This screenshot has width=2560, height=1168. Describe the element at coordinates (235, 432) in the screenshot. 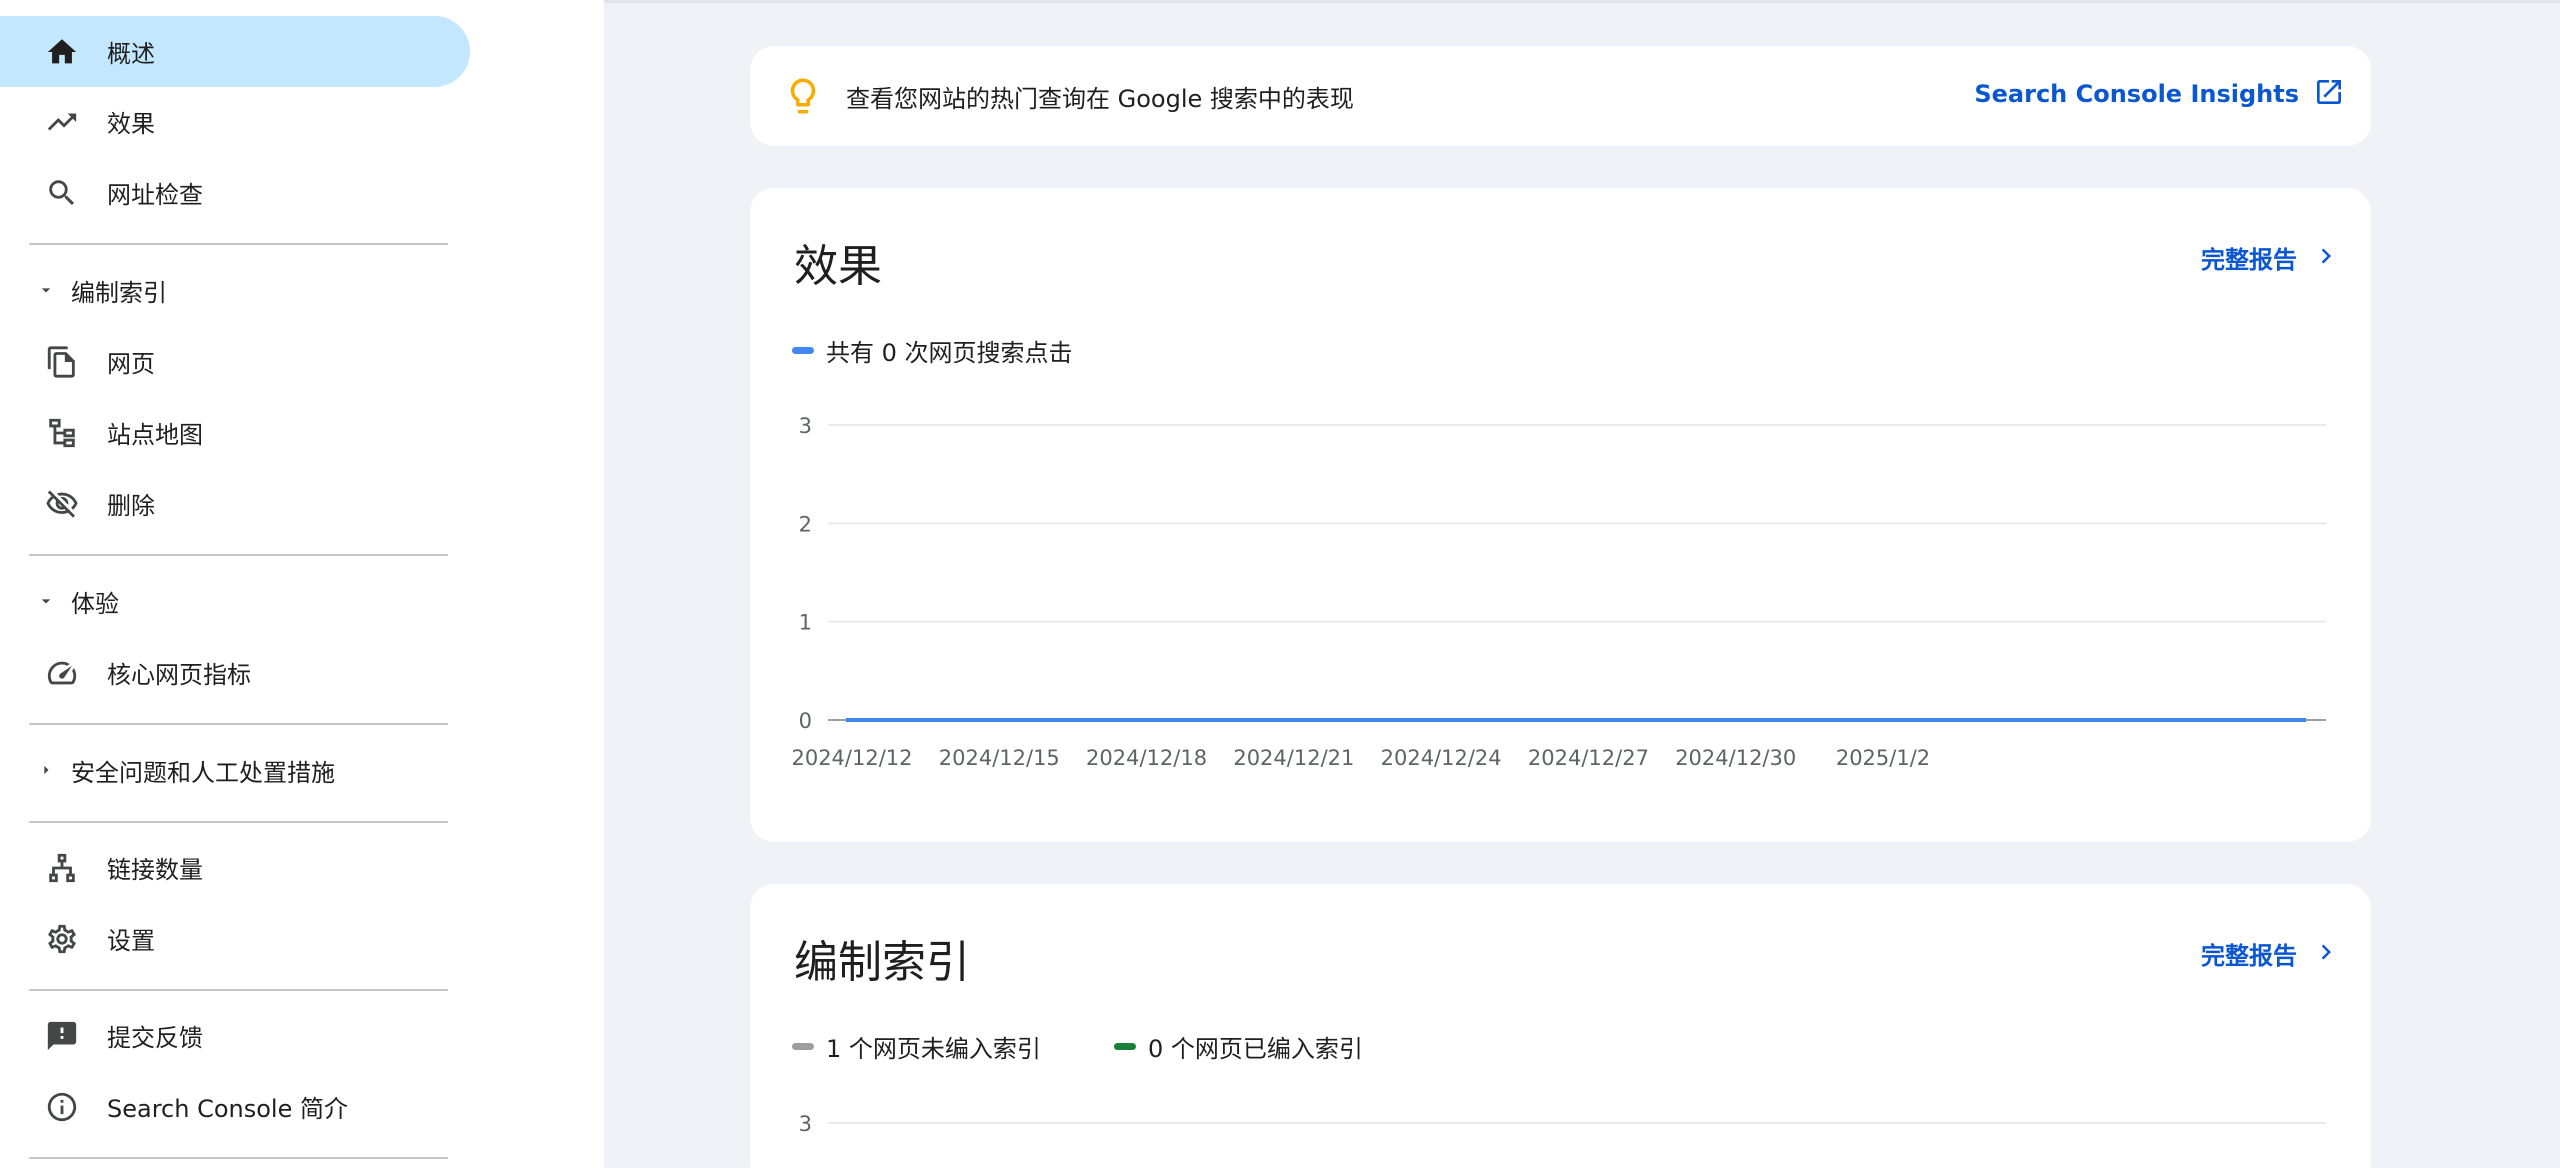

I see `sidebar-item-sitemaps: 站点地图` at that location.